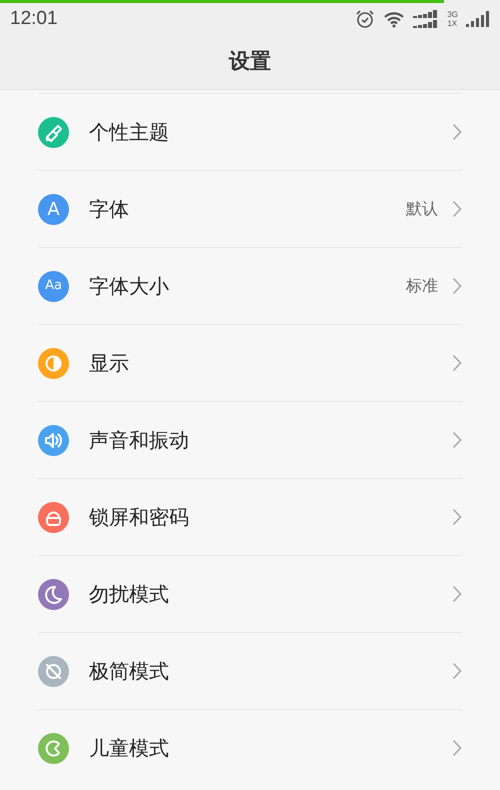  Describe the element at coordinates (270, 594) in the screenshot. I see `setting-label: 勿扰模式` at that location.